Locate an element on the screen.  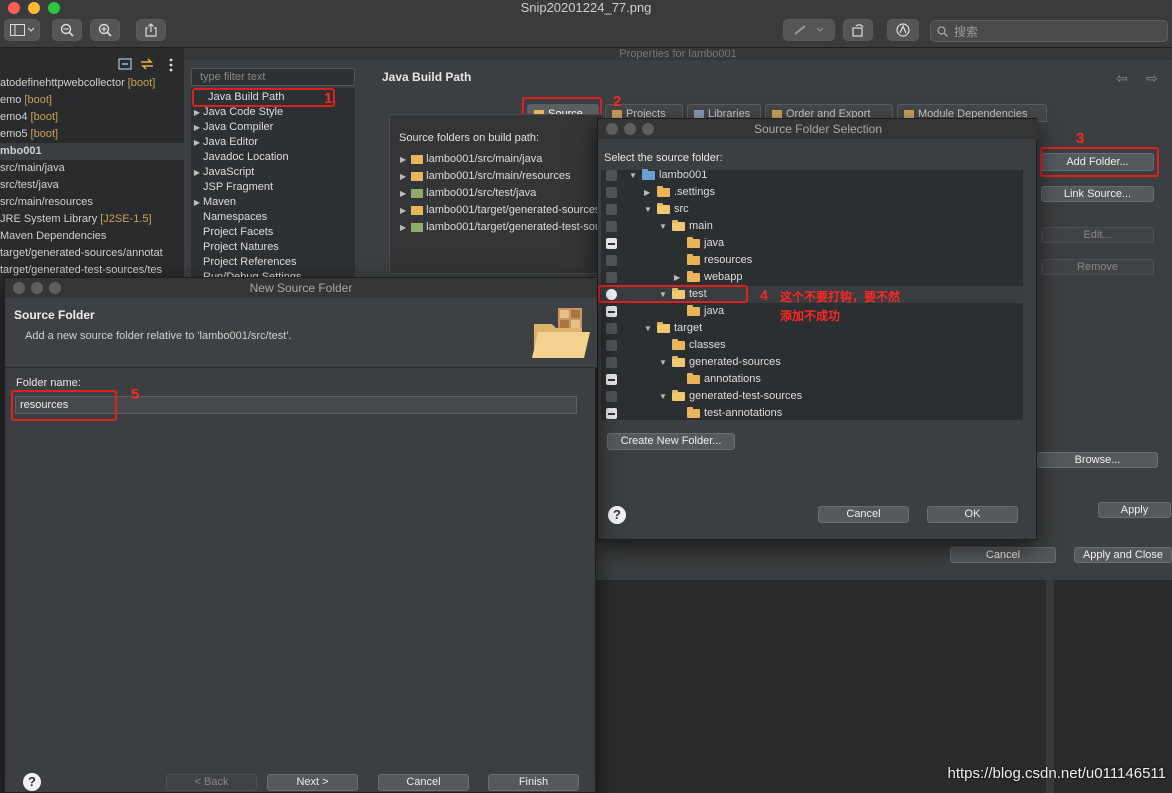
nav-item: Namespaces is located at coordinates (273, 217).